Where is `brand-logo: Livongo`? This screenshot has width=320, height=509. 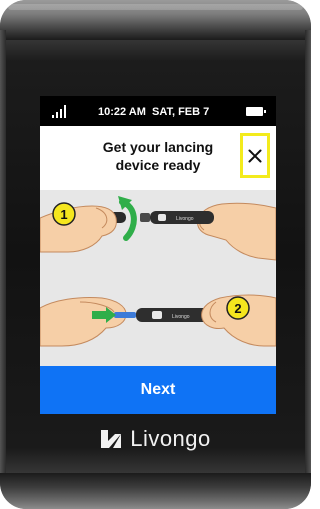
brand-logo: Livongo is located at coordinates (155, 439).